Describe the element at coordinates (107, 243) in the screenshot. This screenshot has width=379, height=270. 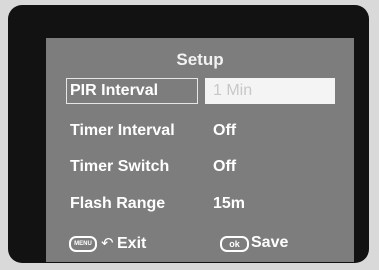
I see `return-arrow-icon: ↶` at that location.